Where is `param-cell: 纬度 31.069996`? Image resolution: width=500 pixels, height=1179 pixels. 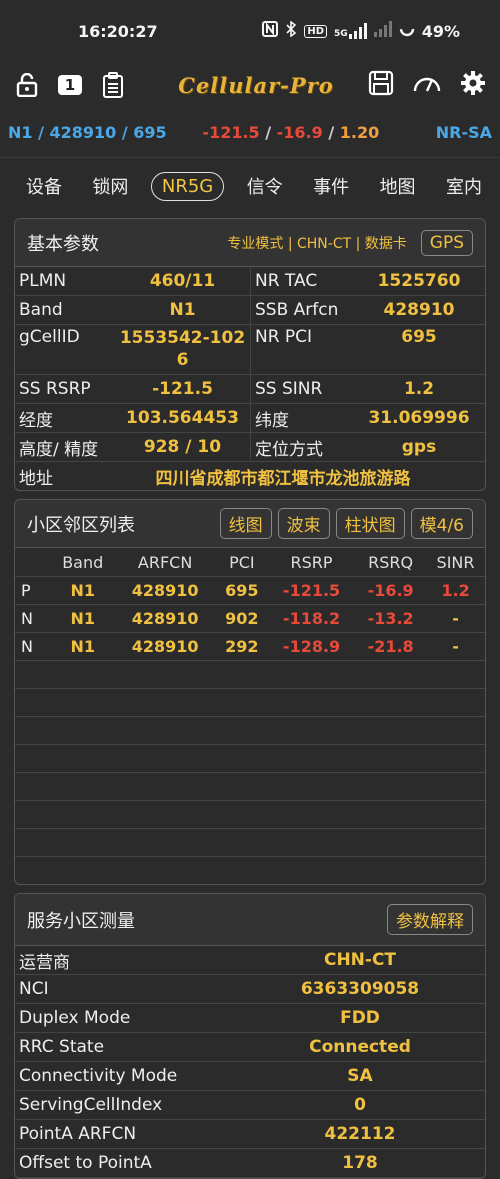 param-cell: 纬度 31.069996 is located at coordinates (368, 418).